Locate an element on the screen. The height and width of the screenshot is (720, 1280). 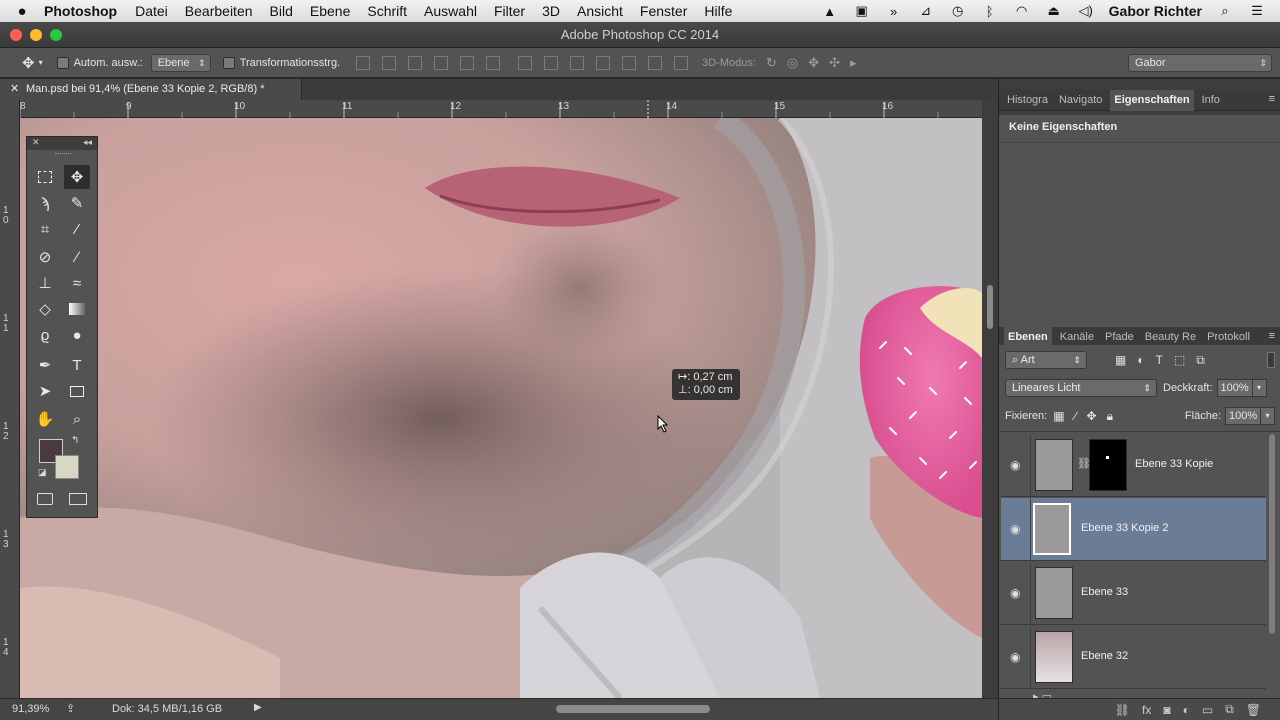
time-machine-icon: ◷ is located at coordinates (958, 10).